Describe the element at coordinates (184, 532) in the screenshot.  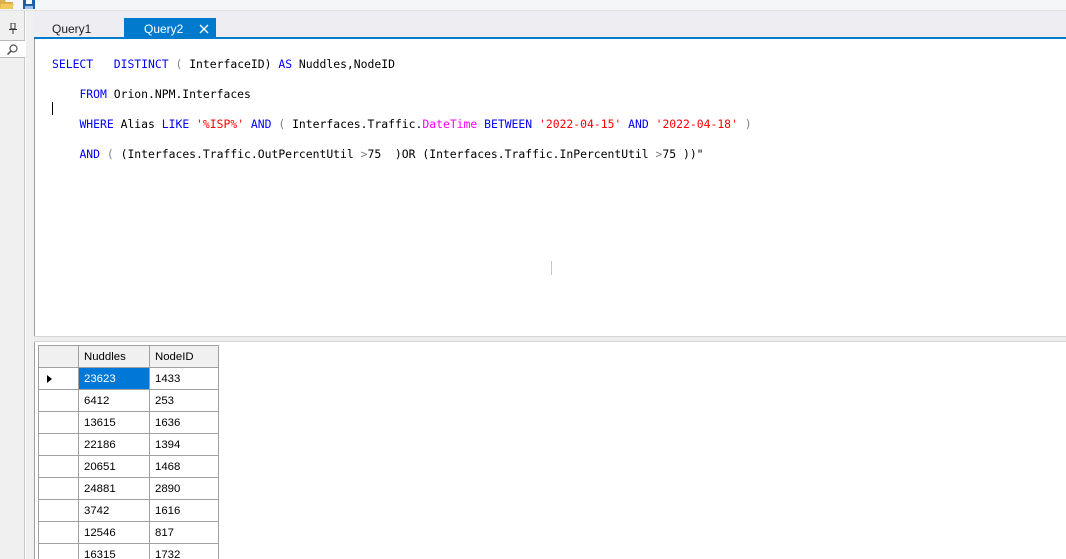
I see `grid-cell: 817` at that location.